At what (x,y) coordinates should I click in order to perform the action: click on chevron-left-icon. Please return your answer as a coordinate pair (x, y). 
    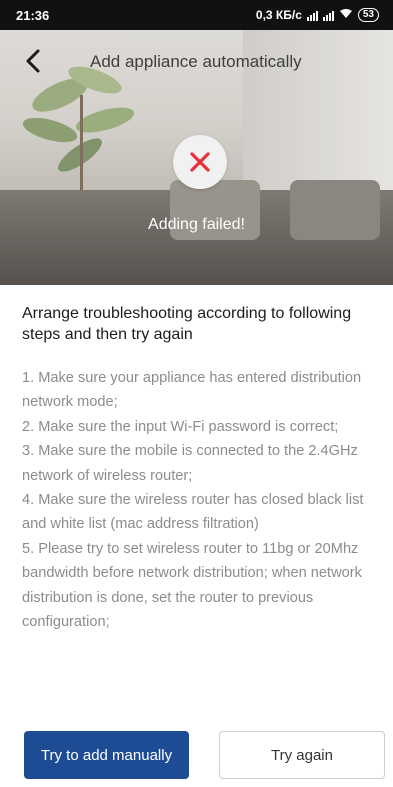
    Looking at the image, I should click on (33, 61).